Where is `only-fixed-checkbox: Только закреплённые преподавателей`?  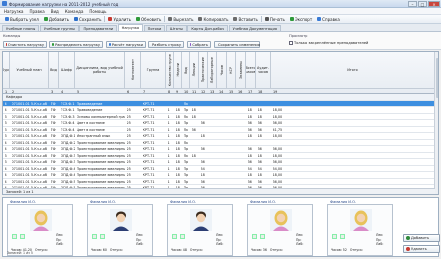 only-fixed-checkbox: Только закреплённые преподавателей is located at coordinates (328, 43).